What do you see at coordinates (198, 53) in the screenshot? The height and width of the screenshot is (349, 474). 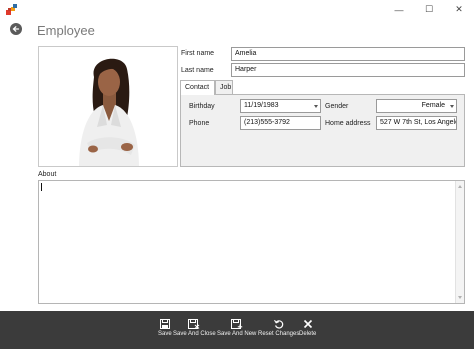 I see `first-name-label: First name` at bounding box center [198, 53].